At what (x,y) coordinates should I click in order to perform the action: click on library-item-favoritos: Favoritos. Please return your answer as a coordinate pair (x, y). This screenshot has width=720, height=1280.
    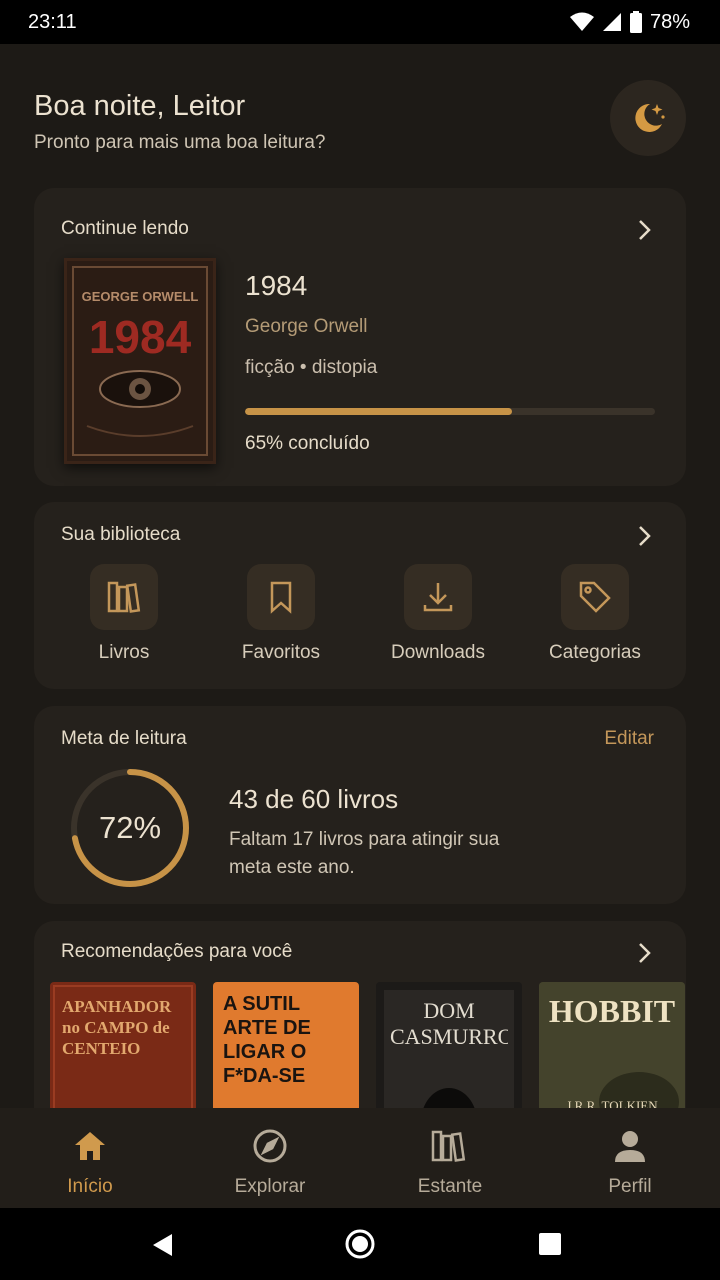
    Looking at the image, I should click on (281, 614).